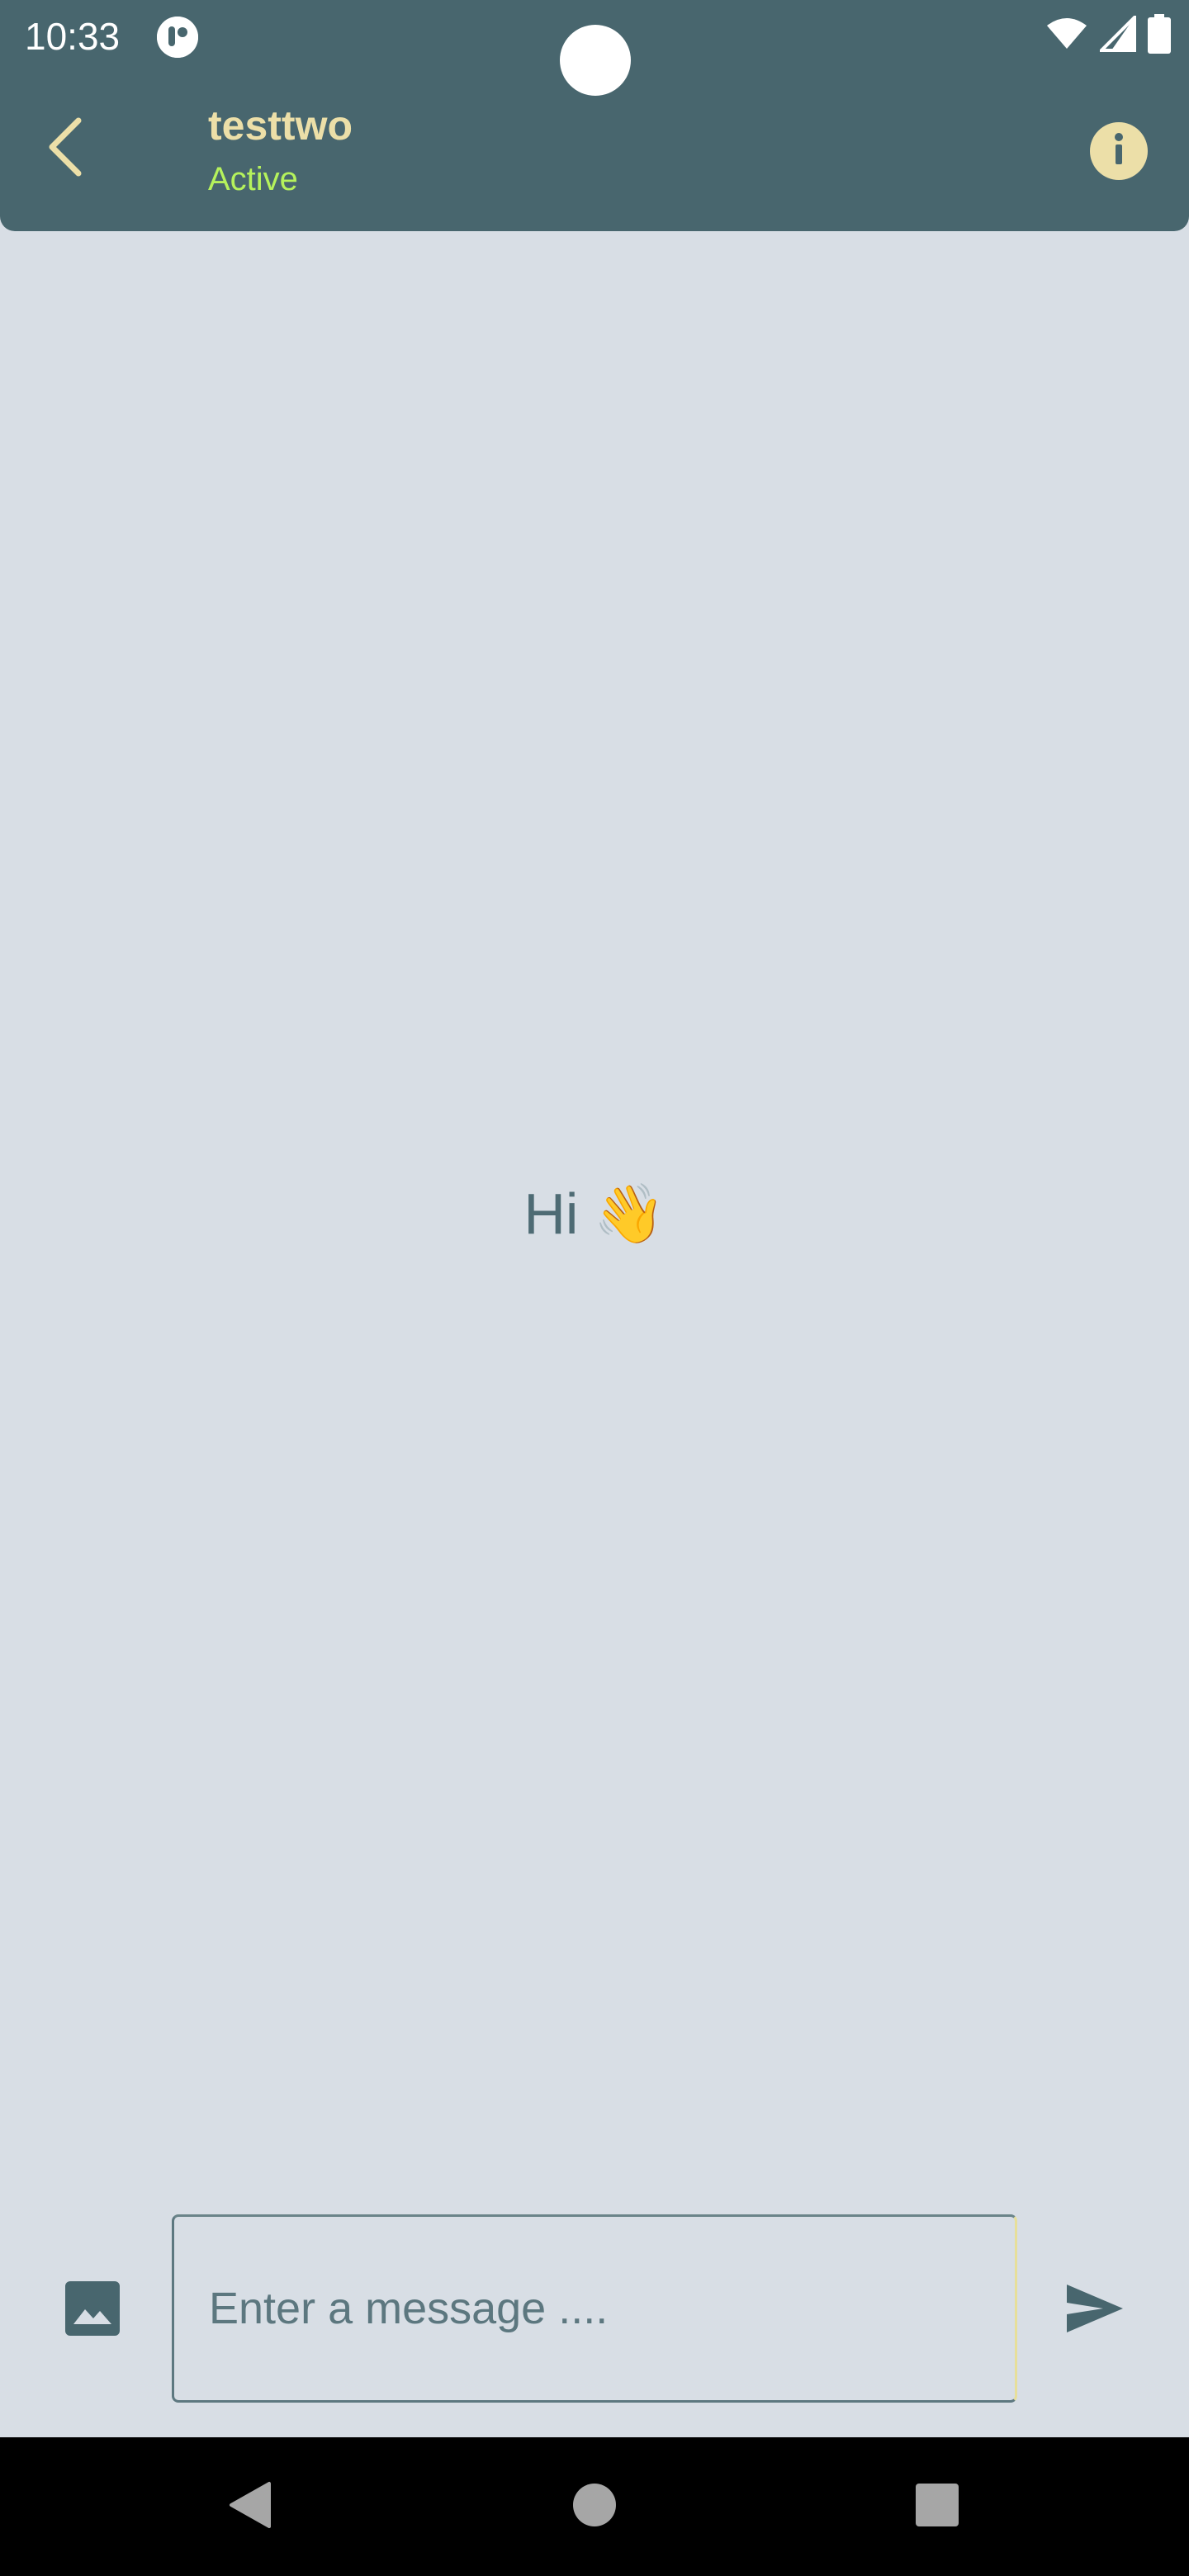 The height and width of the screenshot is (2576, 1189). Describe the element at coordinates (551, 1213) in the screenshot. I see `greeting-text: Hi` at that location.